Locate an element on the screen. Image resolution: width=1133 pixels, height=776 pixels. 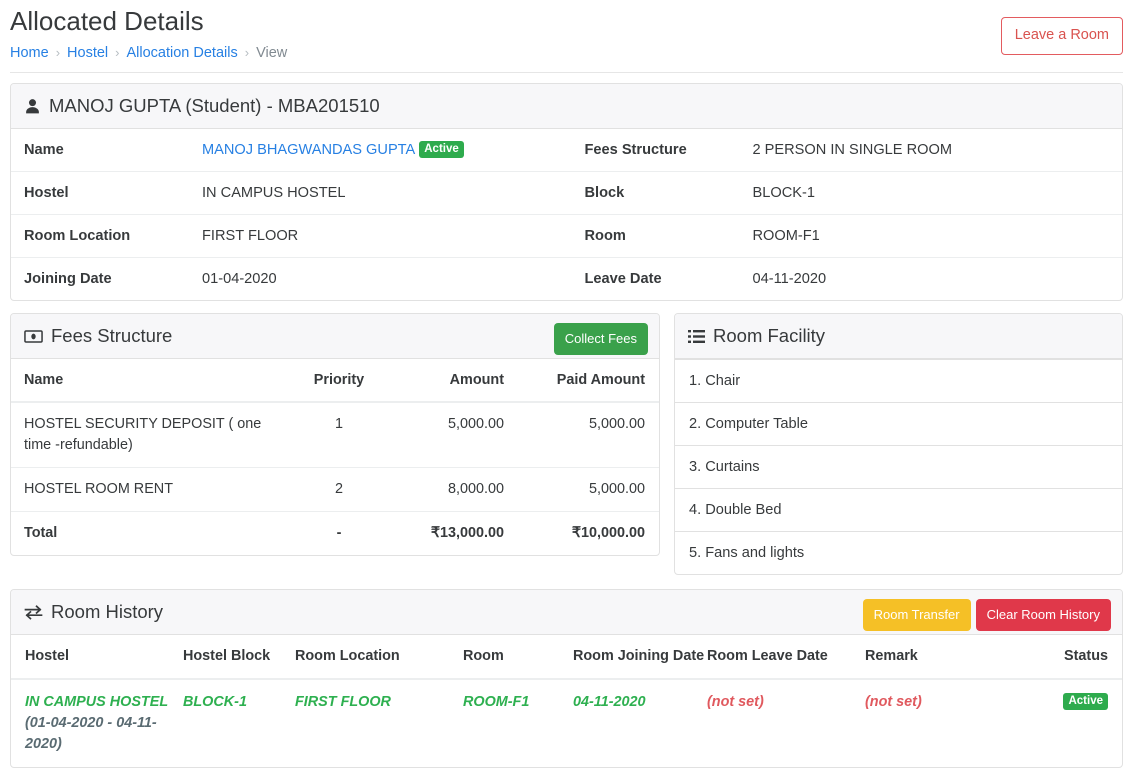
list-item: 3. Curtains is located at coordinates (898, 466).